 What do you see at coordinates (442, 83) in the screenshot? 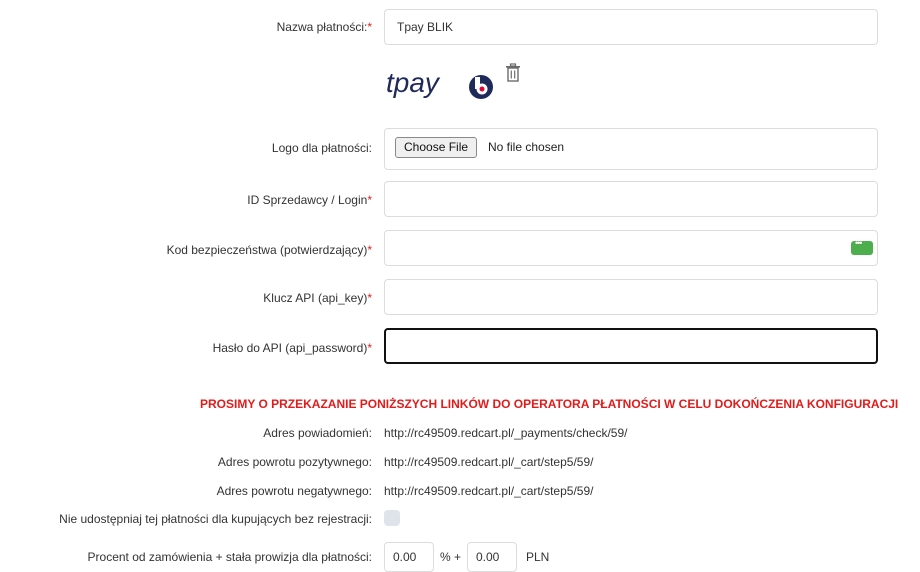
I see `tpay-logo: tpay` at bounding box center [442, 83].